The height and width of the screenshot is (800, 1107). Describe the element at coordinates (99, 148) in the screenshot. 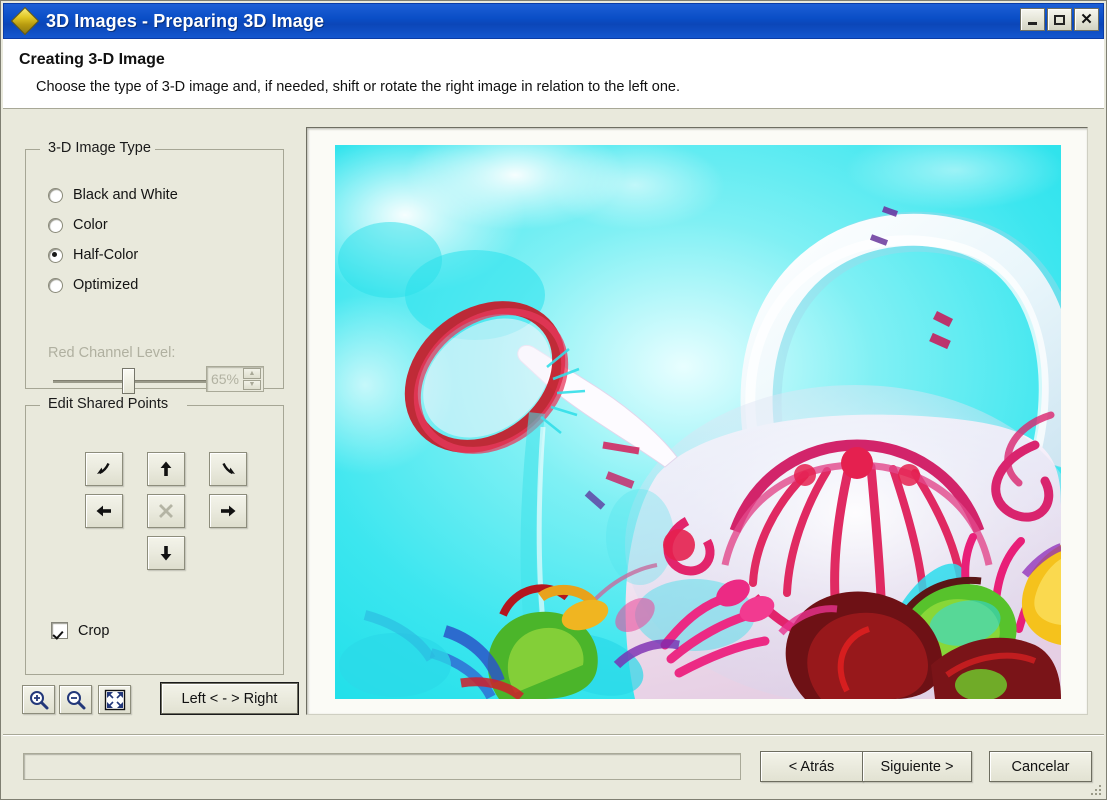

I see `image-type-group-label: 3-D Image Type` at that location.